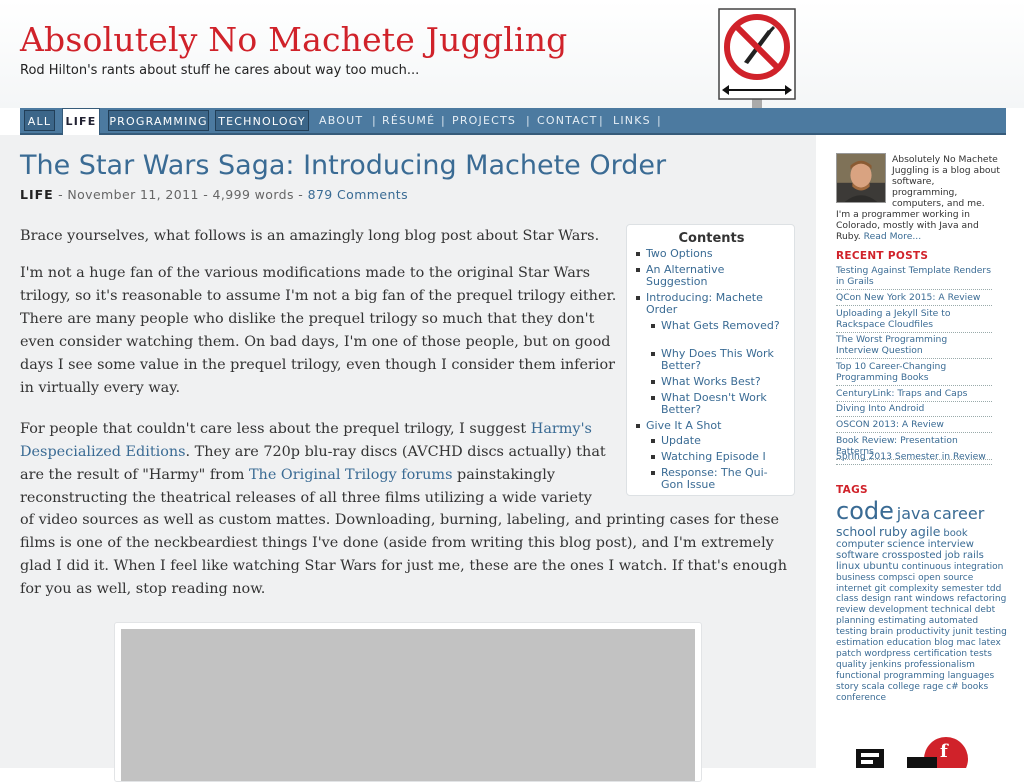 The height and width of the screenshot is (782, 1024). Describe the element at coordinates (847, 687) in the screenshot. I see `tag-link: story` at that location.